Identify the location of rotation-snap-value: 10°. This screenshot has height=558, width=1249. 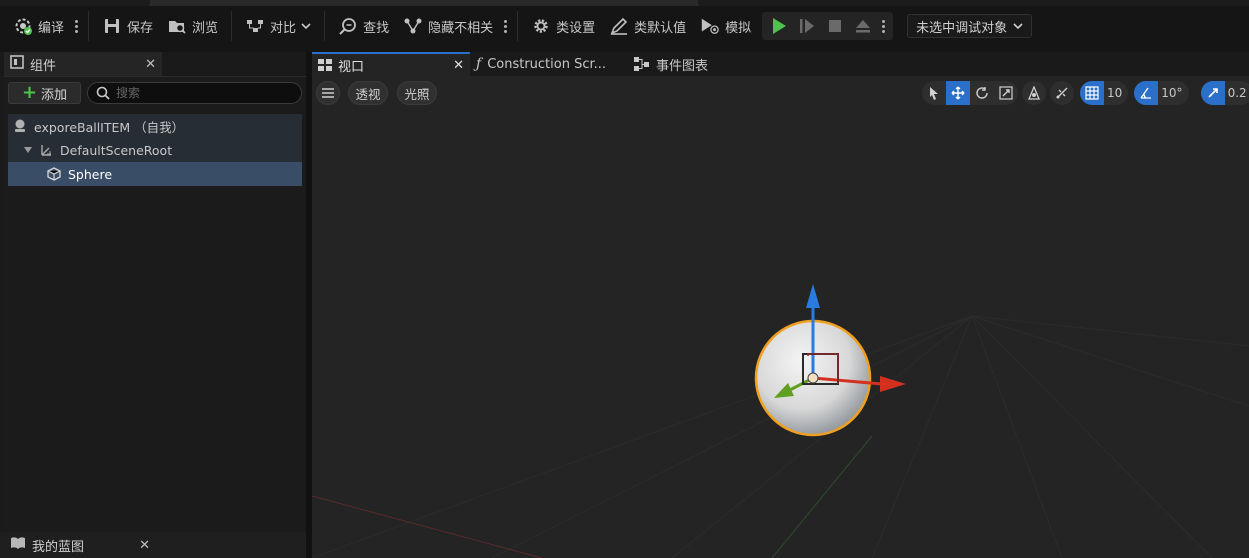
(1173, 93).